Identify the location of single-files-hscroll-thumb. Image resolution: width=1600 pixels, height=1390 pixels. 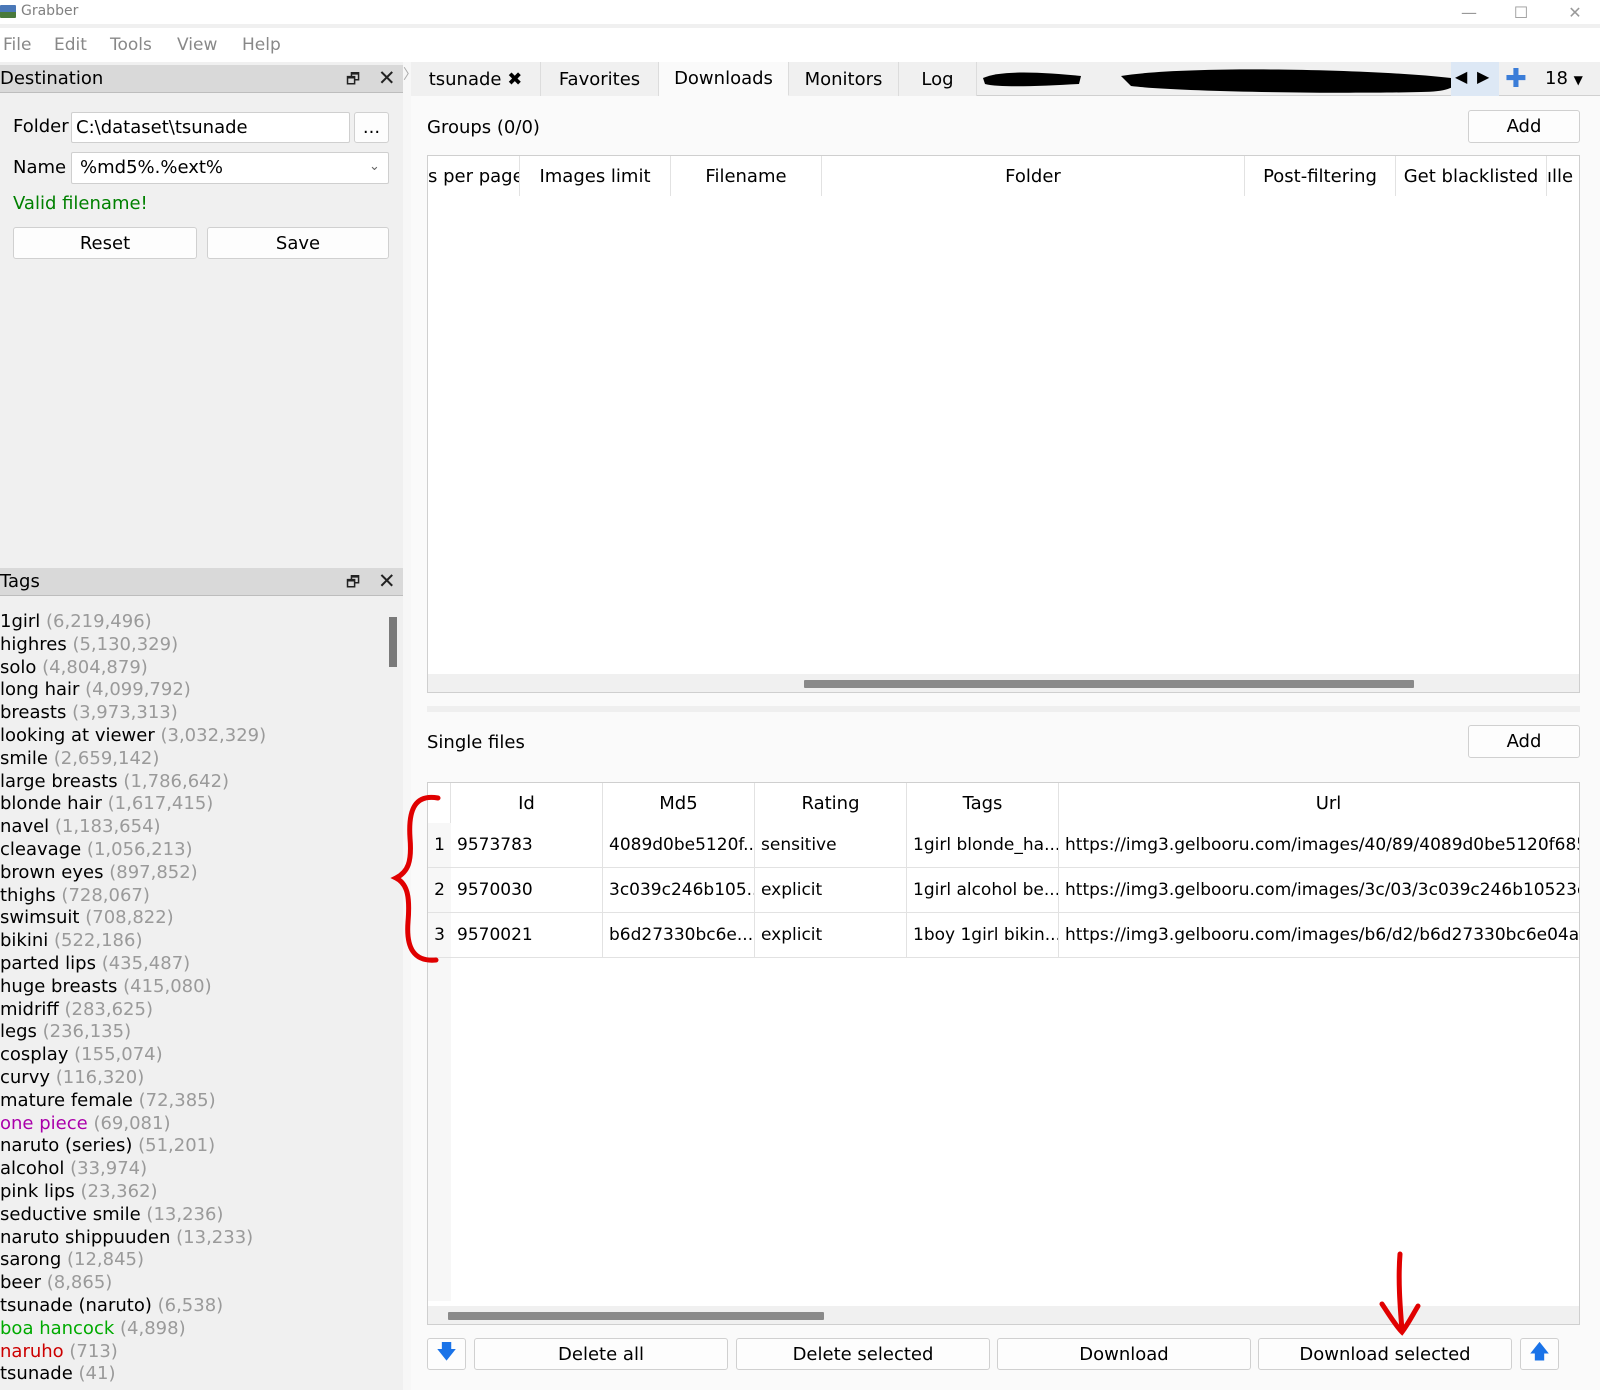
(636, 1316).